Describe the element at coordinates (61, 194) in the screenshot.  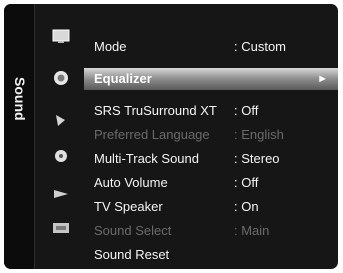
I see `application-icon` at that location.